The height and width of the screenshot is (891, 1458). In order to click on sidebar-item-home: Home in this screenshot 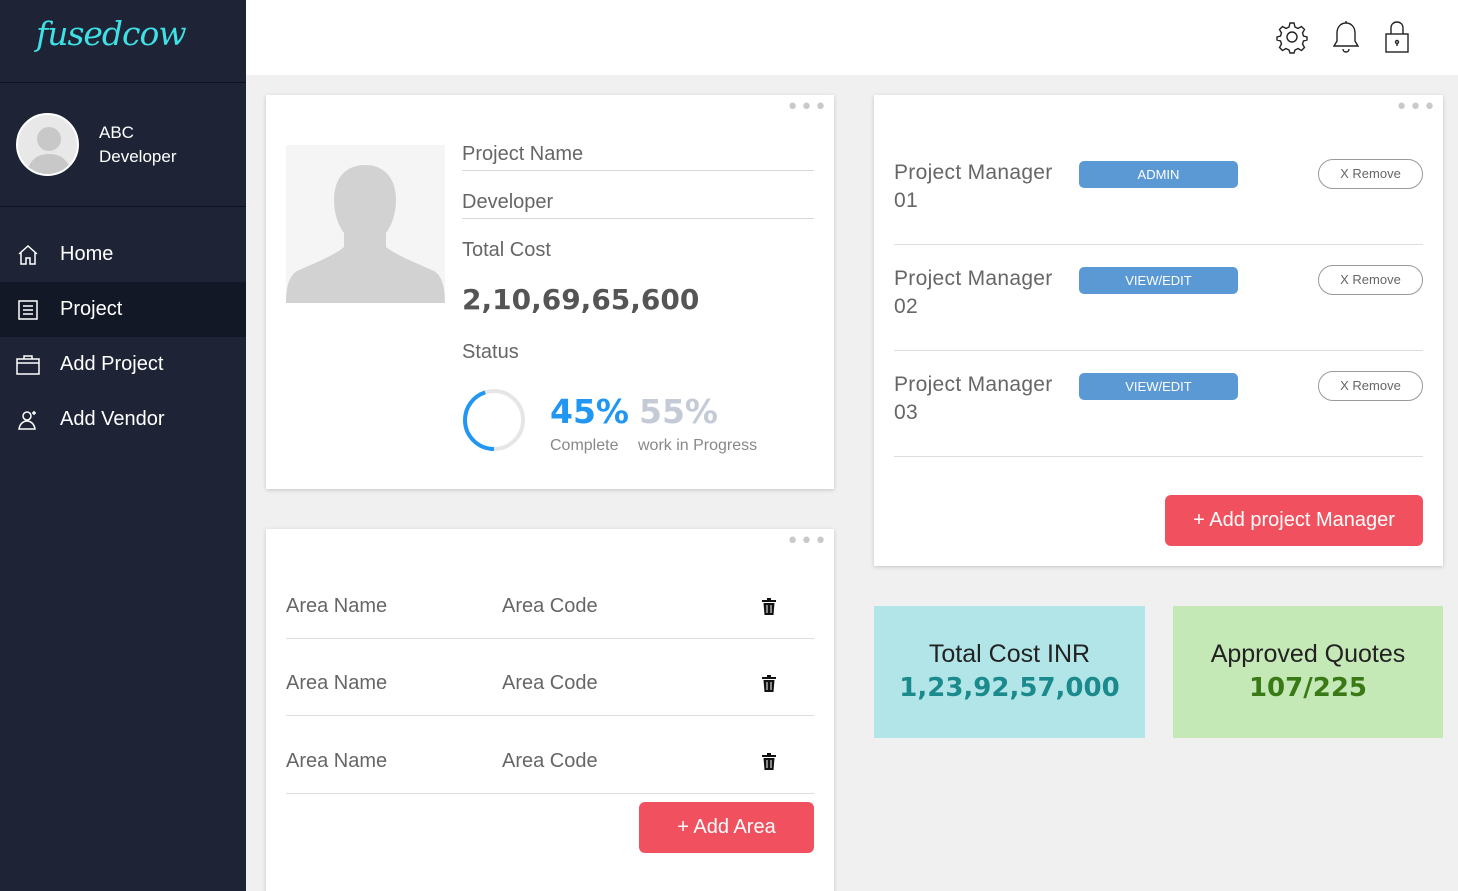, I will do `click(123, 254)`.